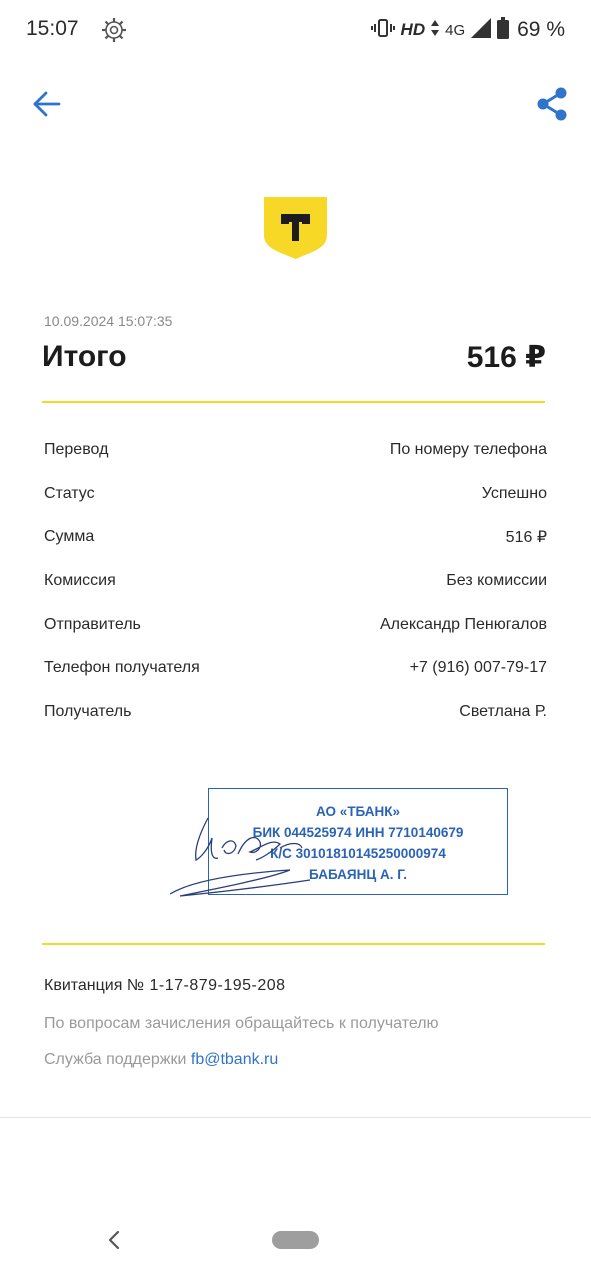 The image size is (591, 1280). What do you see at coordinates (506, 357) in the screenshot?
I see `total-amount: 516 ₽` at bounding box center [506, 357].